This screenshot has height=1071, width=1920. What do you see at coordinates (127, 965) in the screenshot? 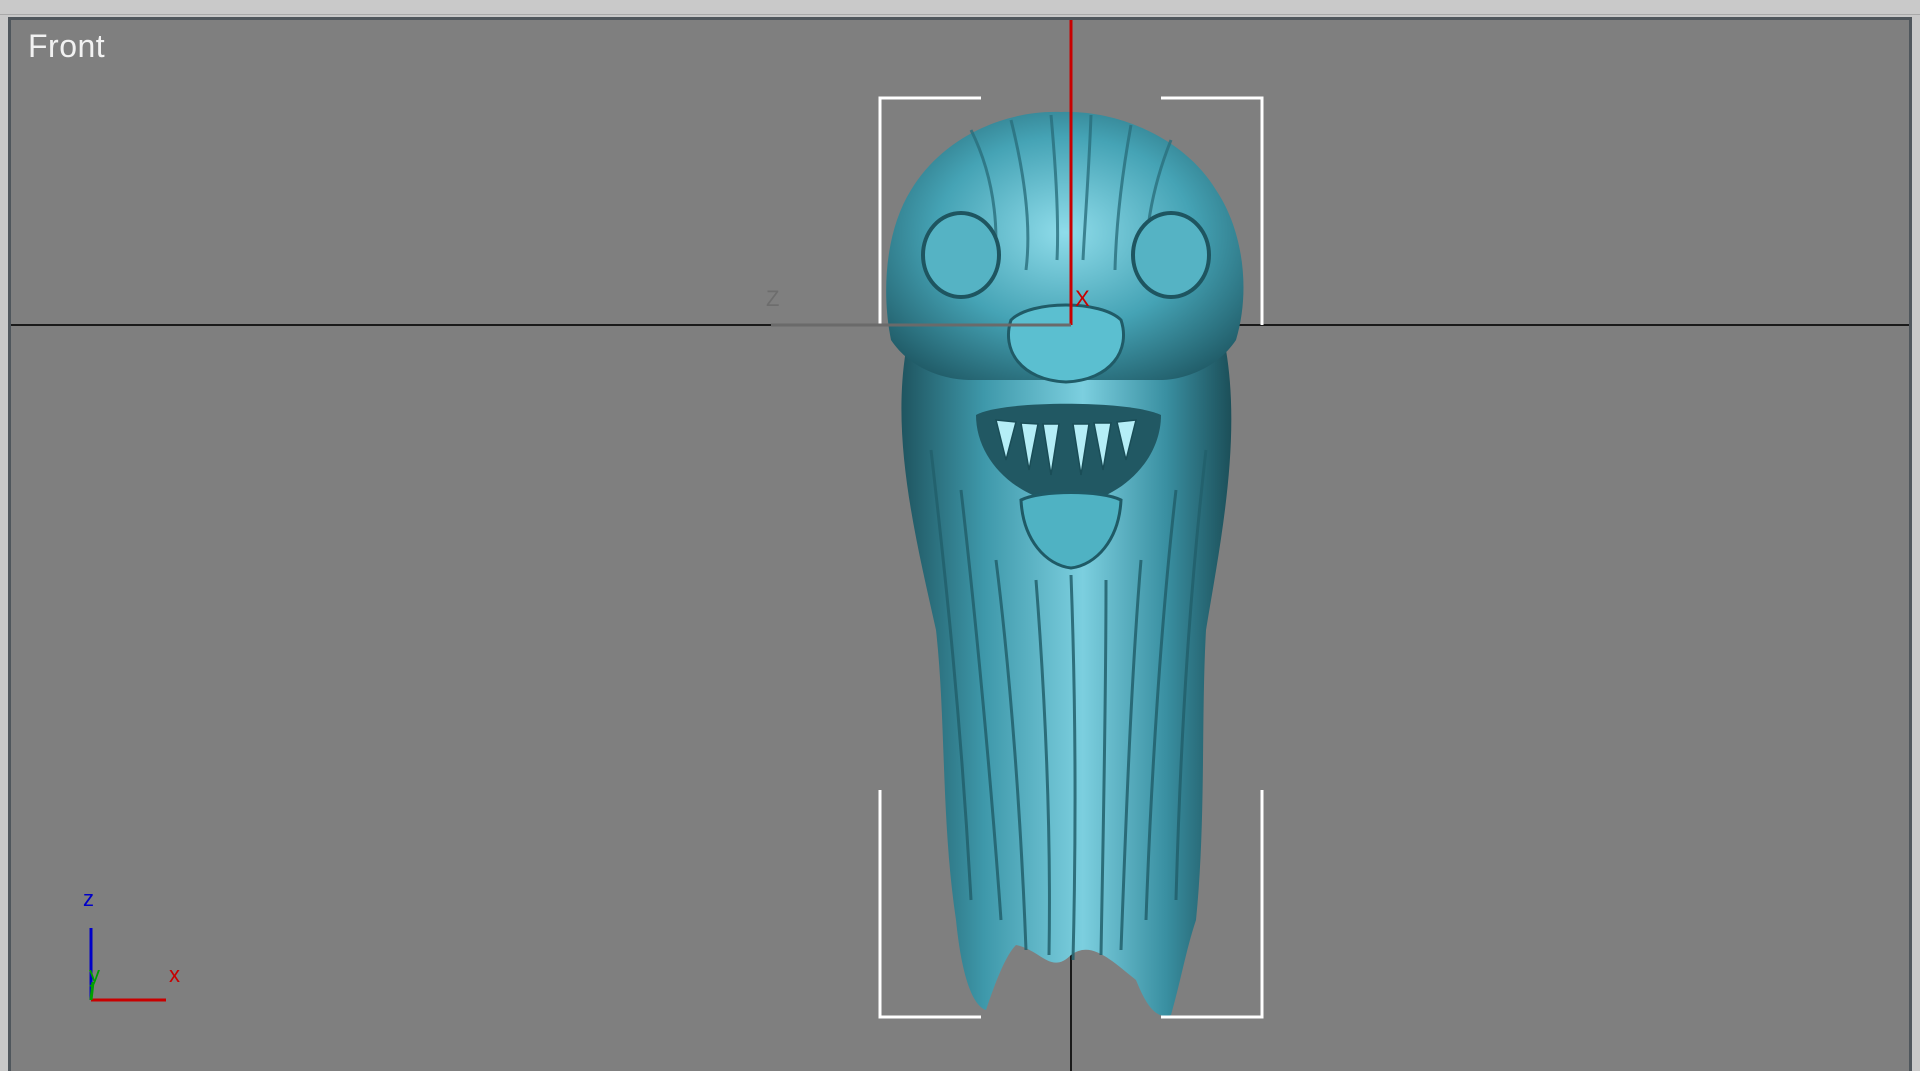
I see `axis-triad` at bounding box center [127, 965].